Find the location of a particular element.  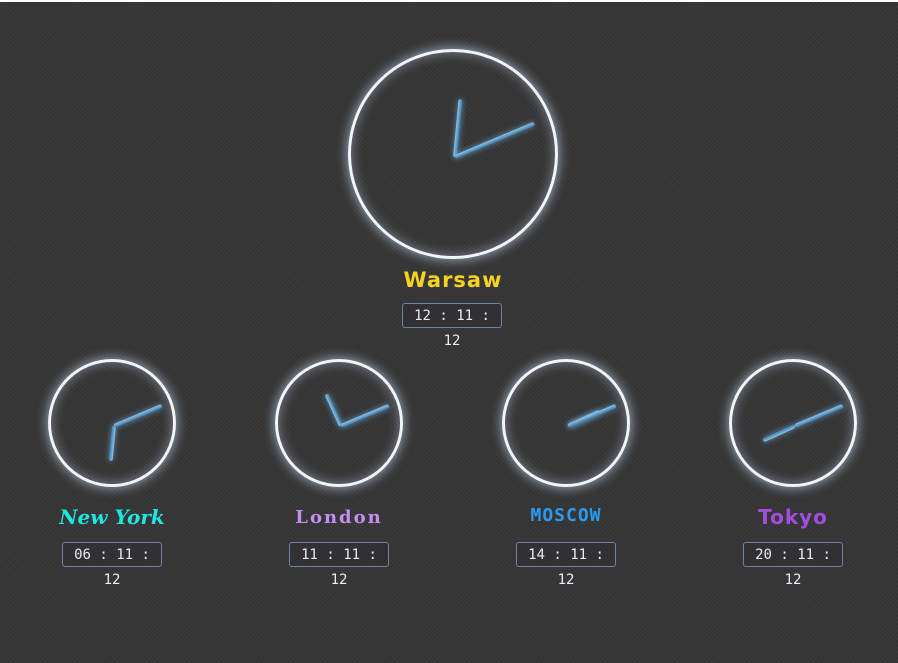

clock-face-tokyo is located at coordinates (793, 423).